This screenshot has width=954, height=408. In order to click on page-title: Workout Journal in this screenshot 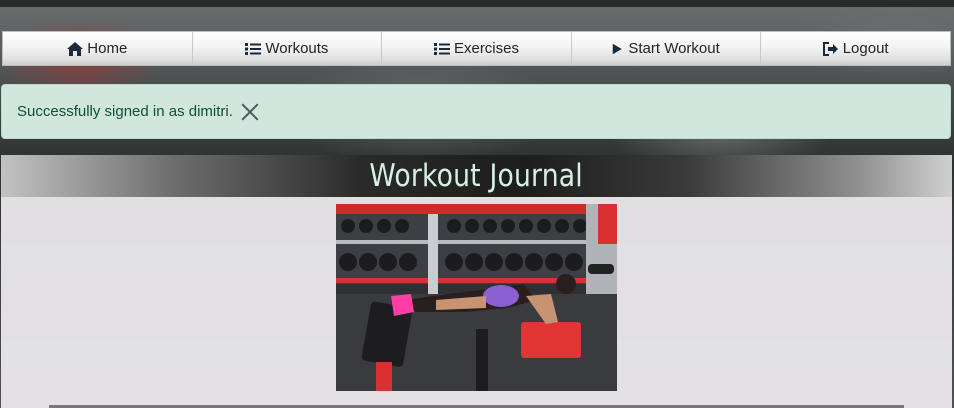, I will do `click(476, 176)`.